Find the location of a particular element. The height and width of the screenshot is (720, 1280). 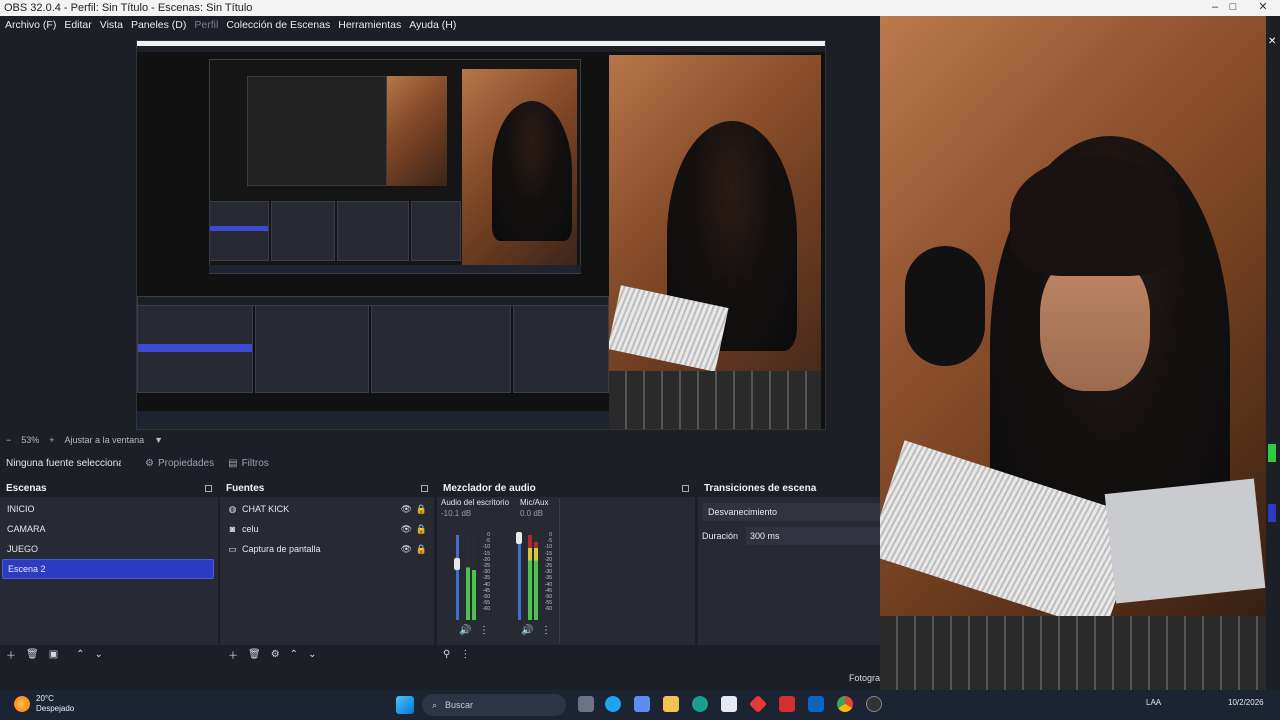

source-item-chat-kick: ◍ CHAT KICK 👁 🔒 is located at coordinates (327, 509).